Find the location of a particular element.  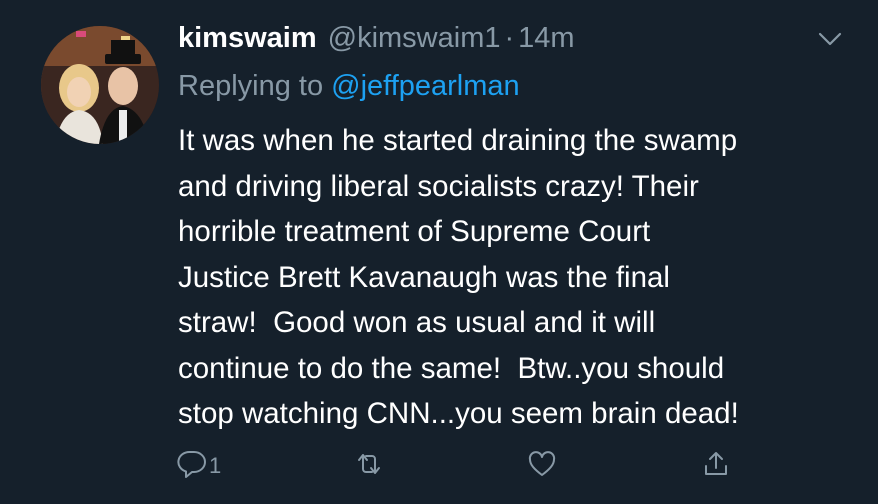

display-name: kimswaim is located at coordinates (247, 38).